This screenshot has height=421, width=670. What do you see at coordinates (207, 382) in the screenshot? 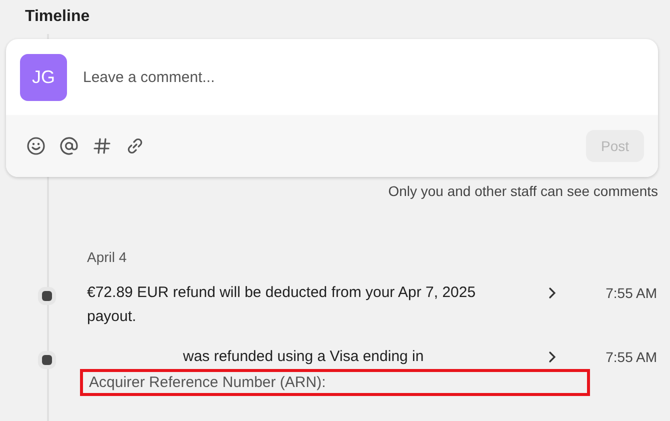
I see `event-note: Acquirer Reference Number (ARN):` at bounding box center [207, 382].